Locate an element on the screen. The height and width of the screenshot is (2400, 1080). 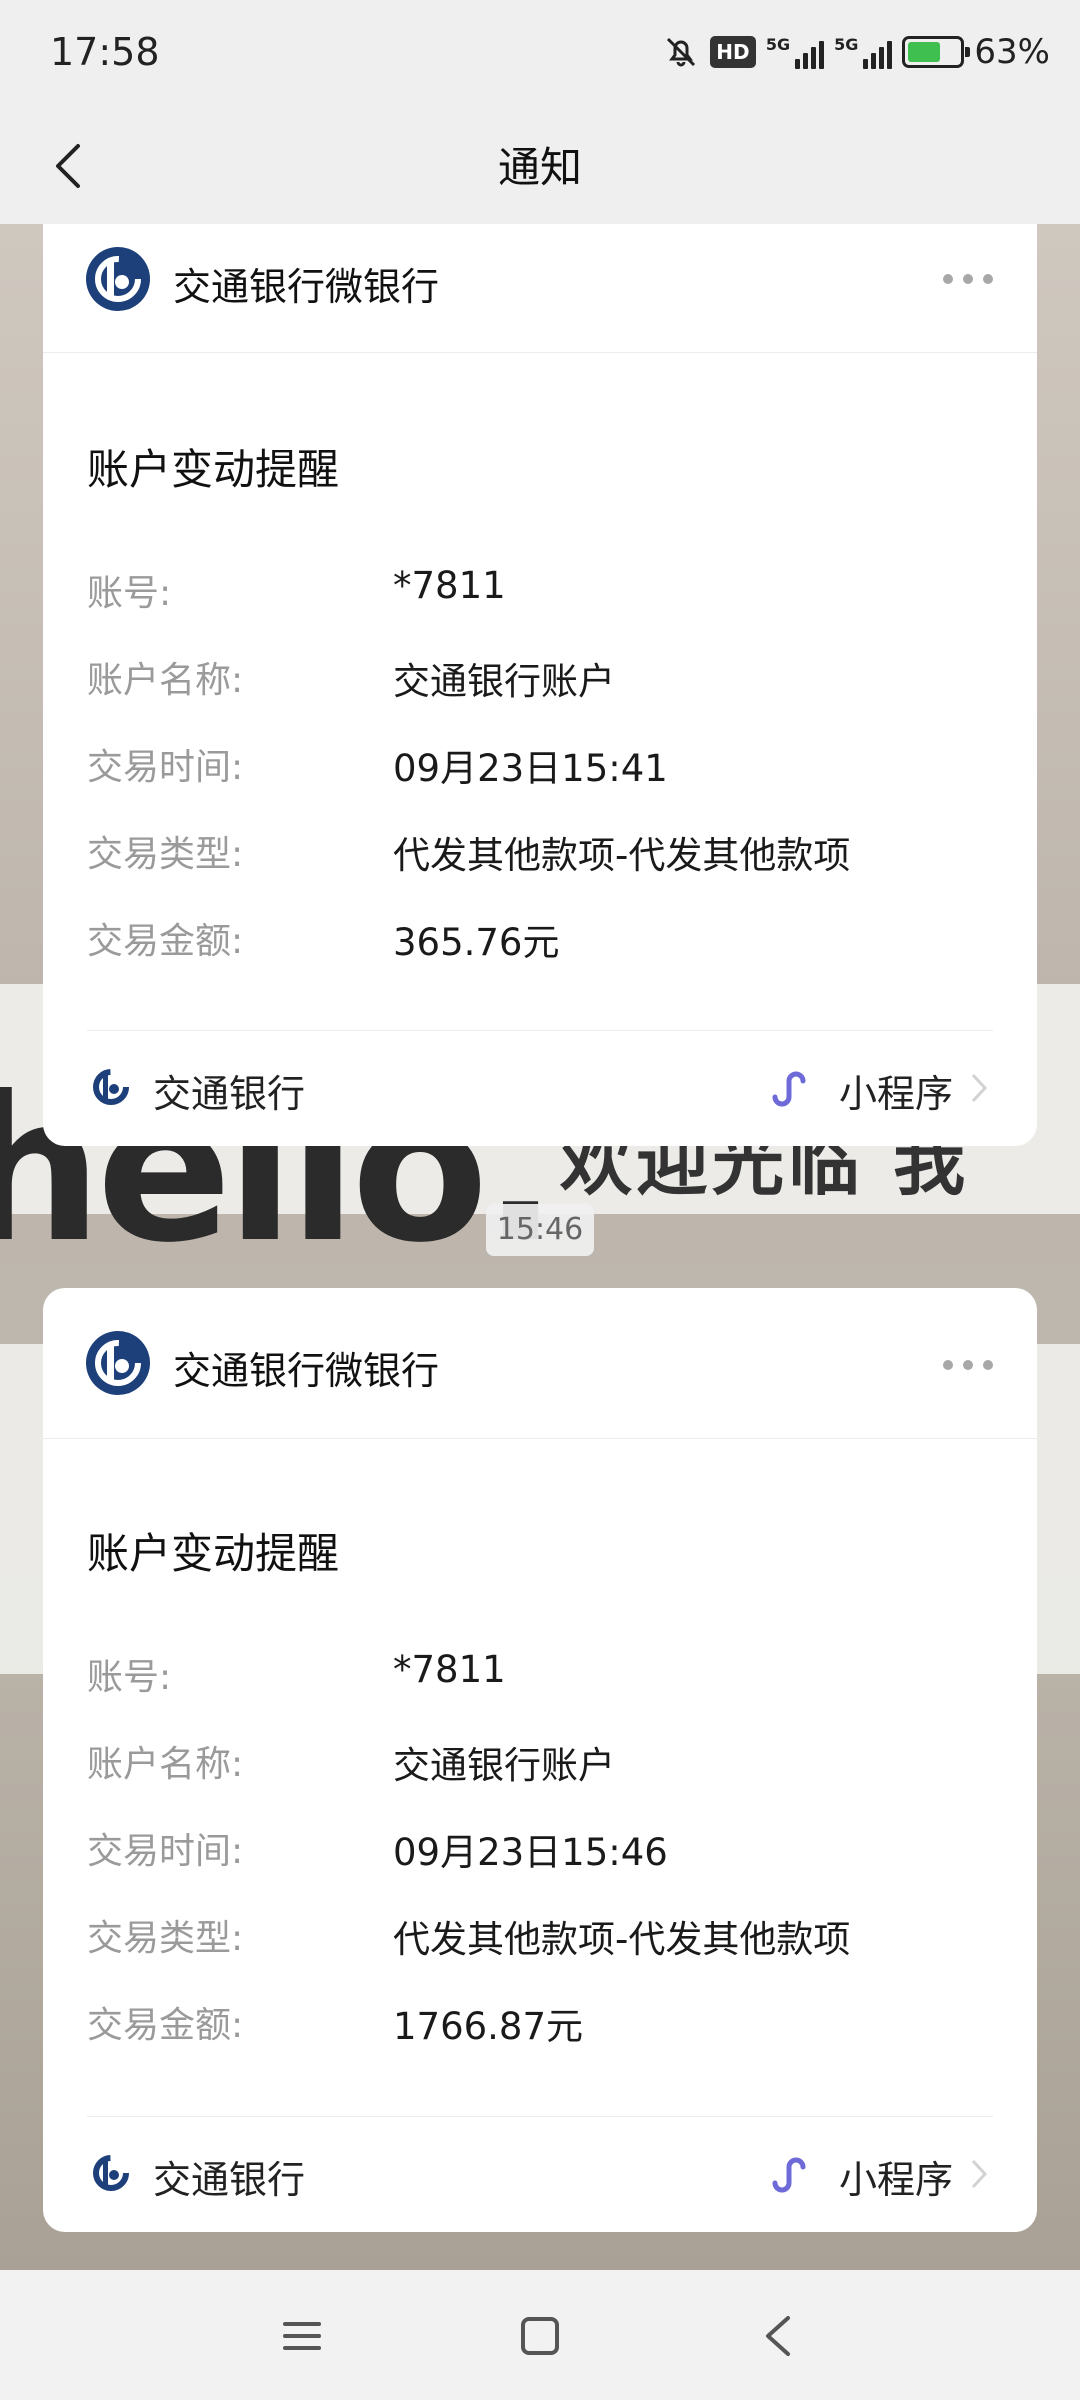
nav-back-button is located at coordinates (778, 2336).